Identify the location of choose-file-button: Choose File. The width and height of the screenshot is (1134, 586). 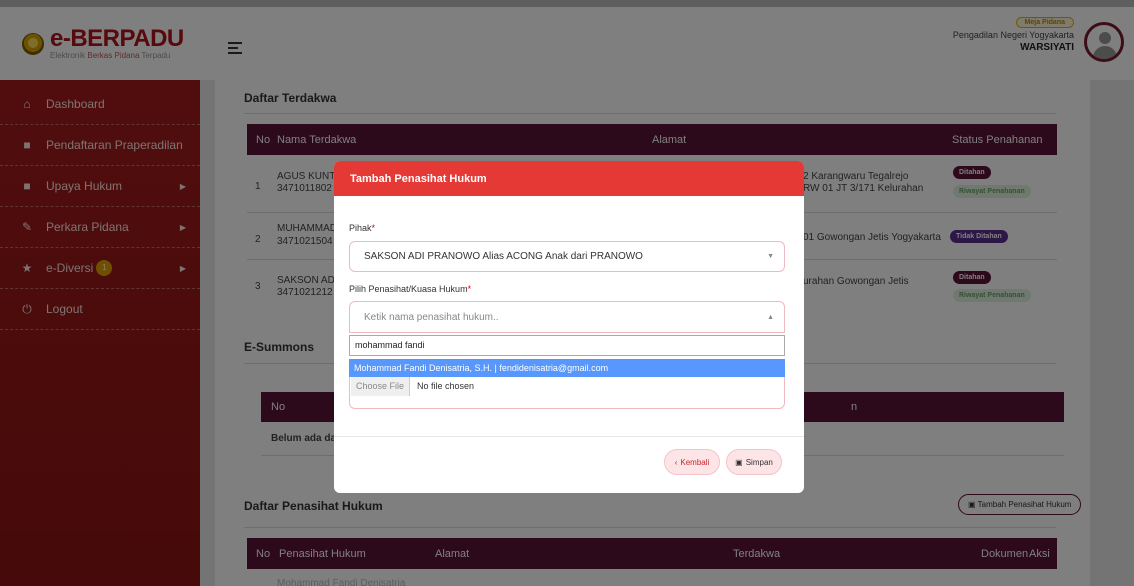
(381, 386).